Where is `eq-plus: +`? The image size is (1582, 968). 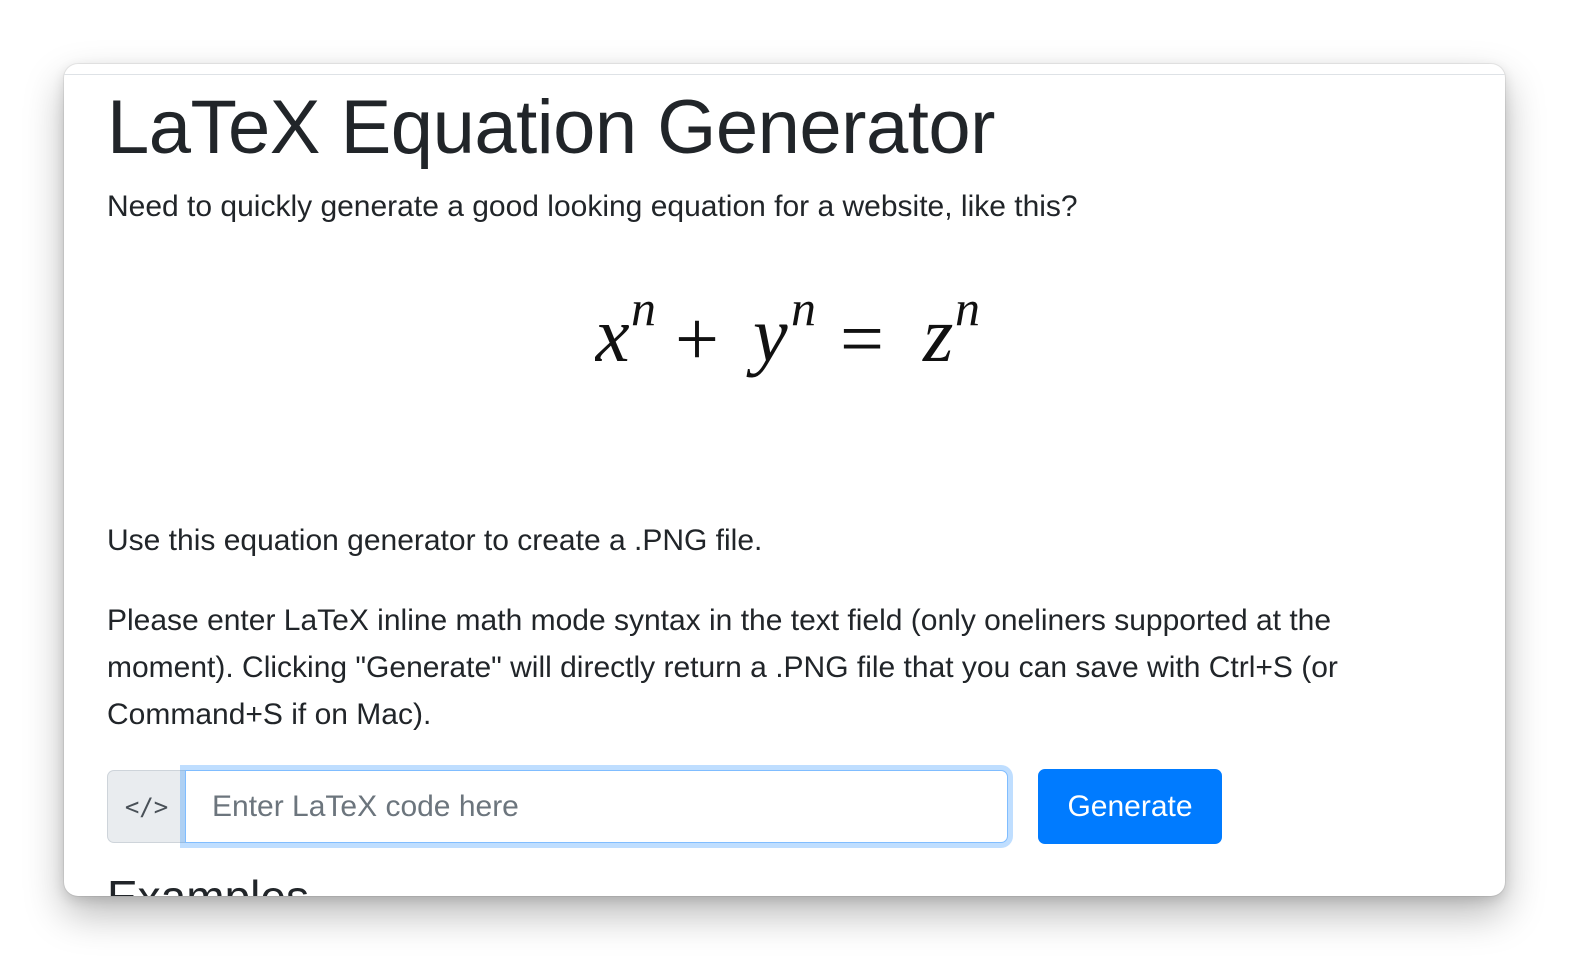
eq-plus: + is located at coordinates (697, 338).